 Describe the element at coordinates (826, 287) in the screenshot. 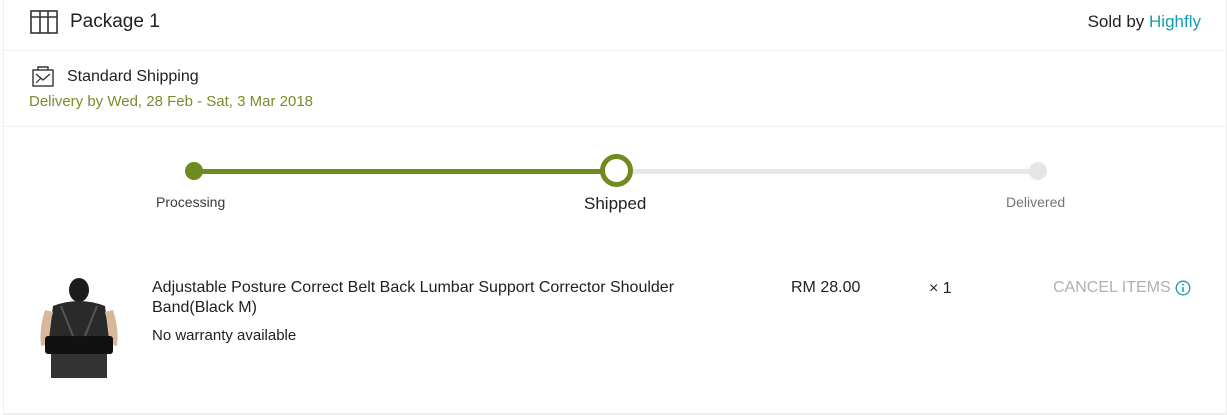

I see `item-price: RM 28.00` at that location.